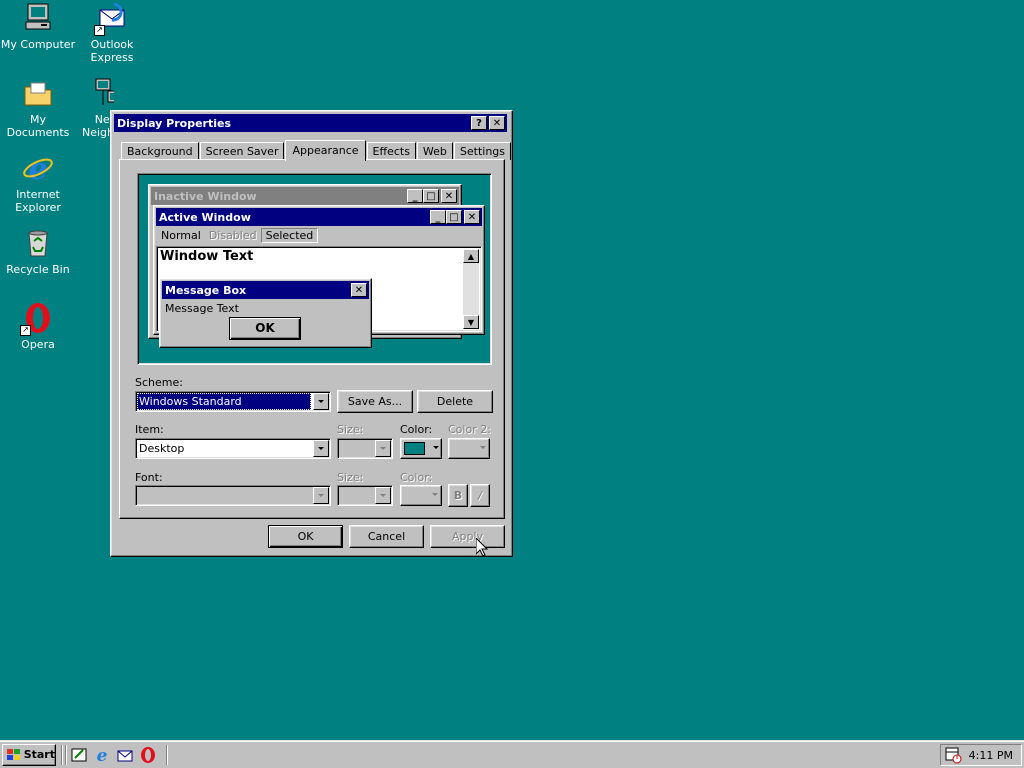 This screenshot has width=1024, height=768. I want to click on desktop-icon-outlook-express: ↗ Outlook Express, so click(112, 33).